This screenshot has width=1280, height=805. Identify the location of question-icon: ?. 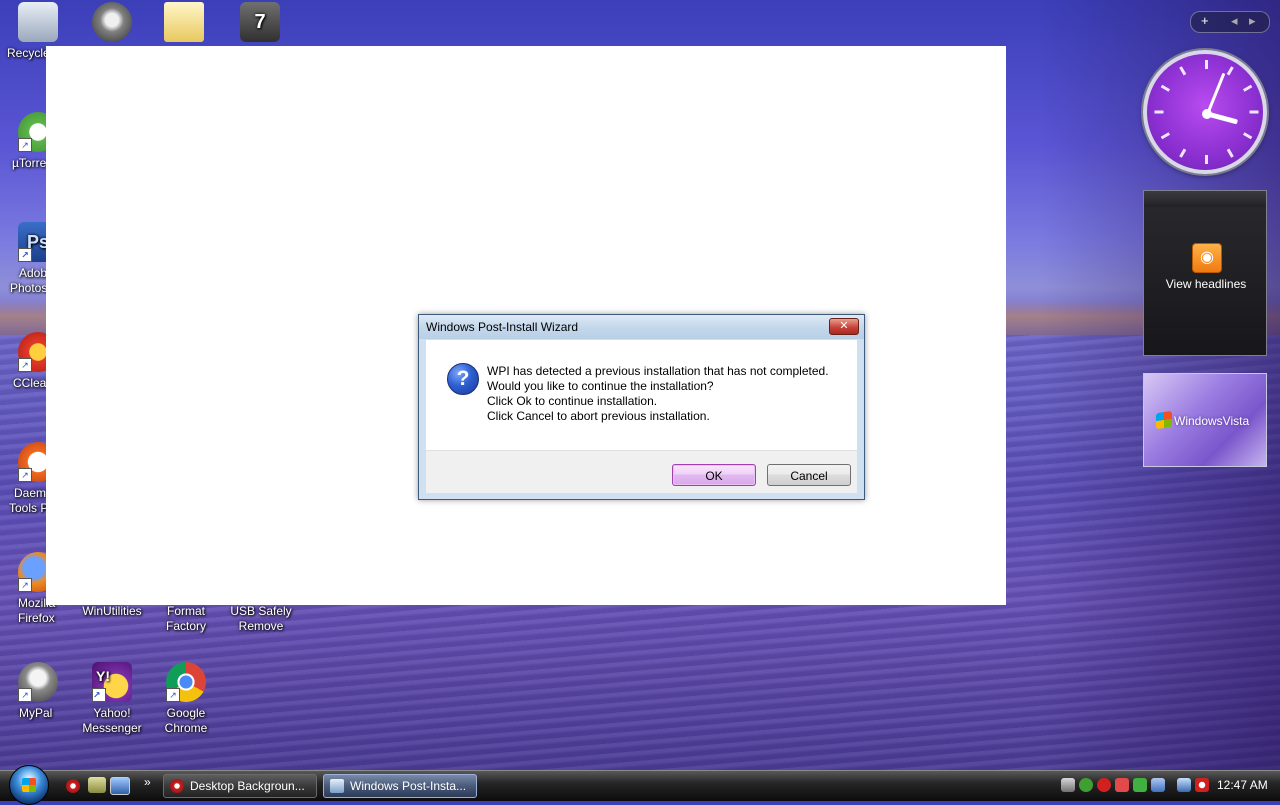
(463, 379).